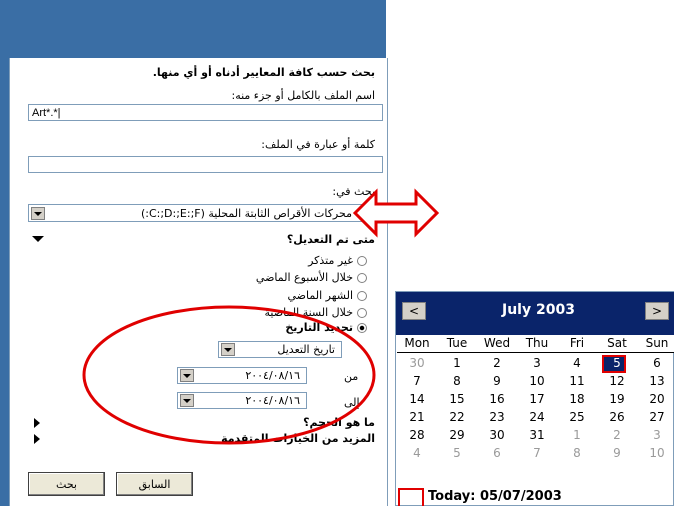  I want to click on next-month-icon: >, so click(657, 311).